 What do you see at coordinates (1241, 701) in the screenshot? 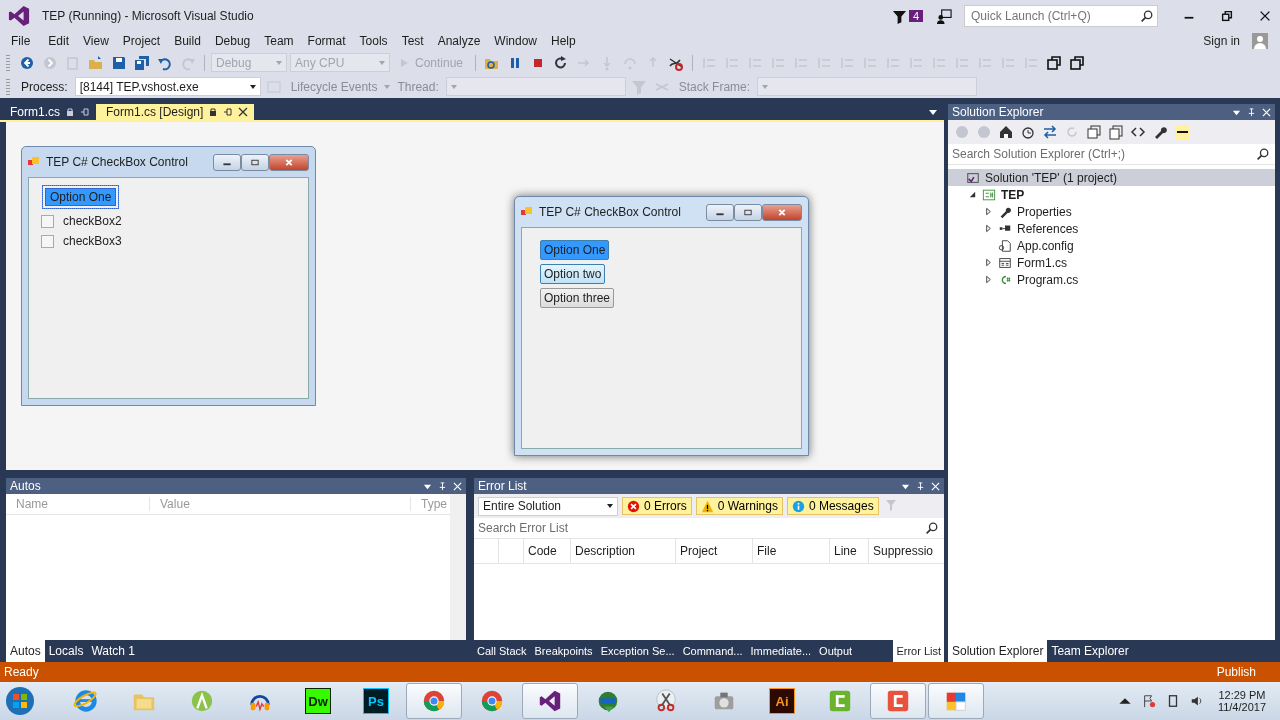
I see `clock: 12:29 PM 11/4/2017` at bounding box center [1241, 701].